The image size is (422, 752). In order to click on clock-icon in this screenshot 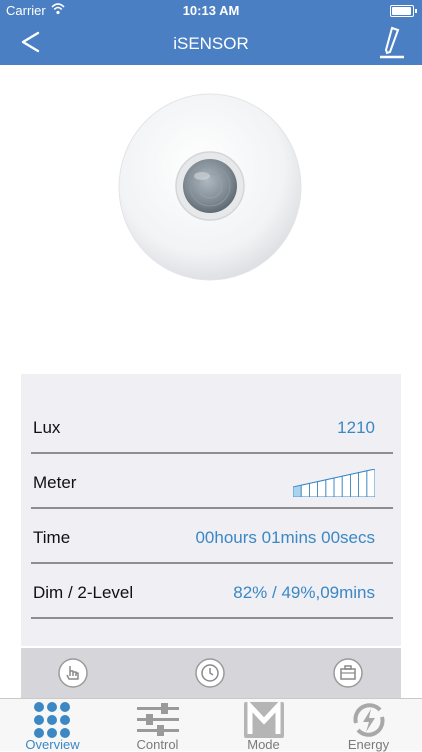, I will do `click(210, 673)`.